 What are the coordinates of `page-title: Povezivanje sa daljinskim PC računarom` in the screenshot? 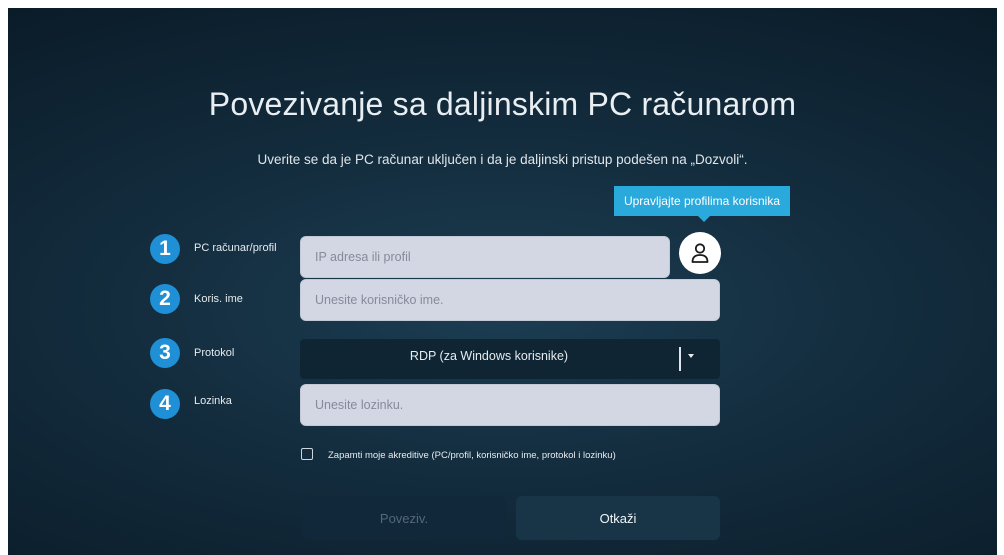 It's located at (502, 104).